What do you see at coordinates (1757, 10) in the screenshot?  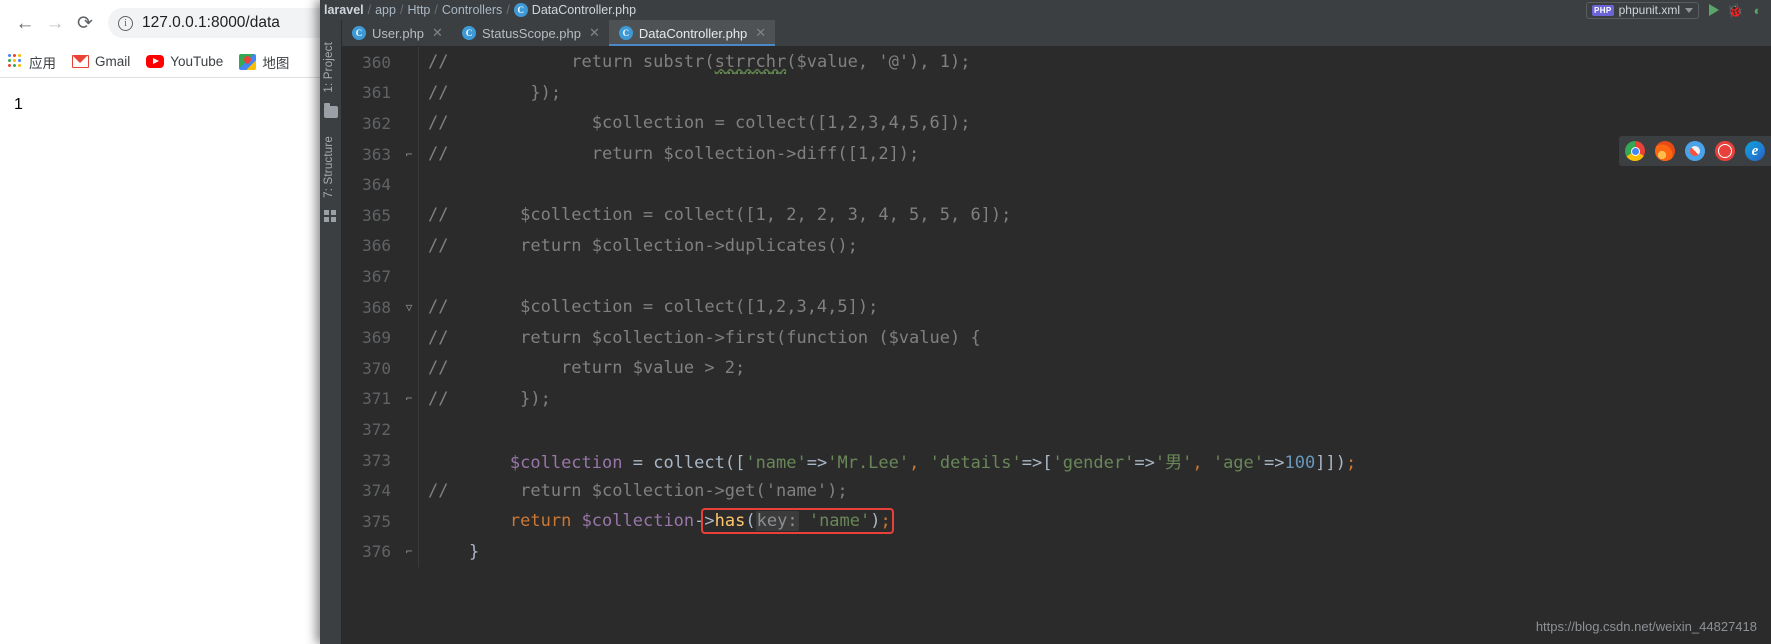 I see `coverage-icon: ◐` at bounding box center [1757, 10].